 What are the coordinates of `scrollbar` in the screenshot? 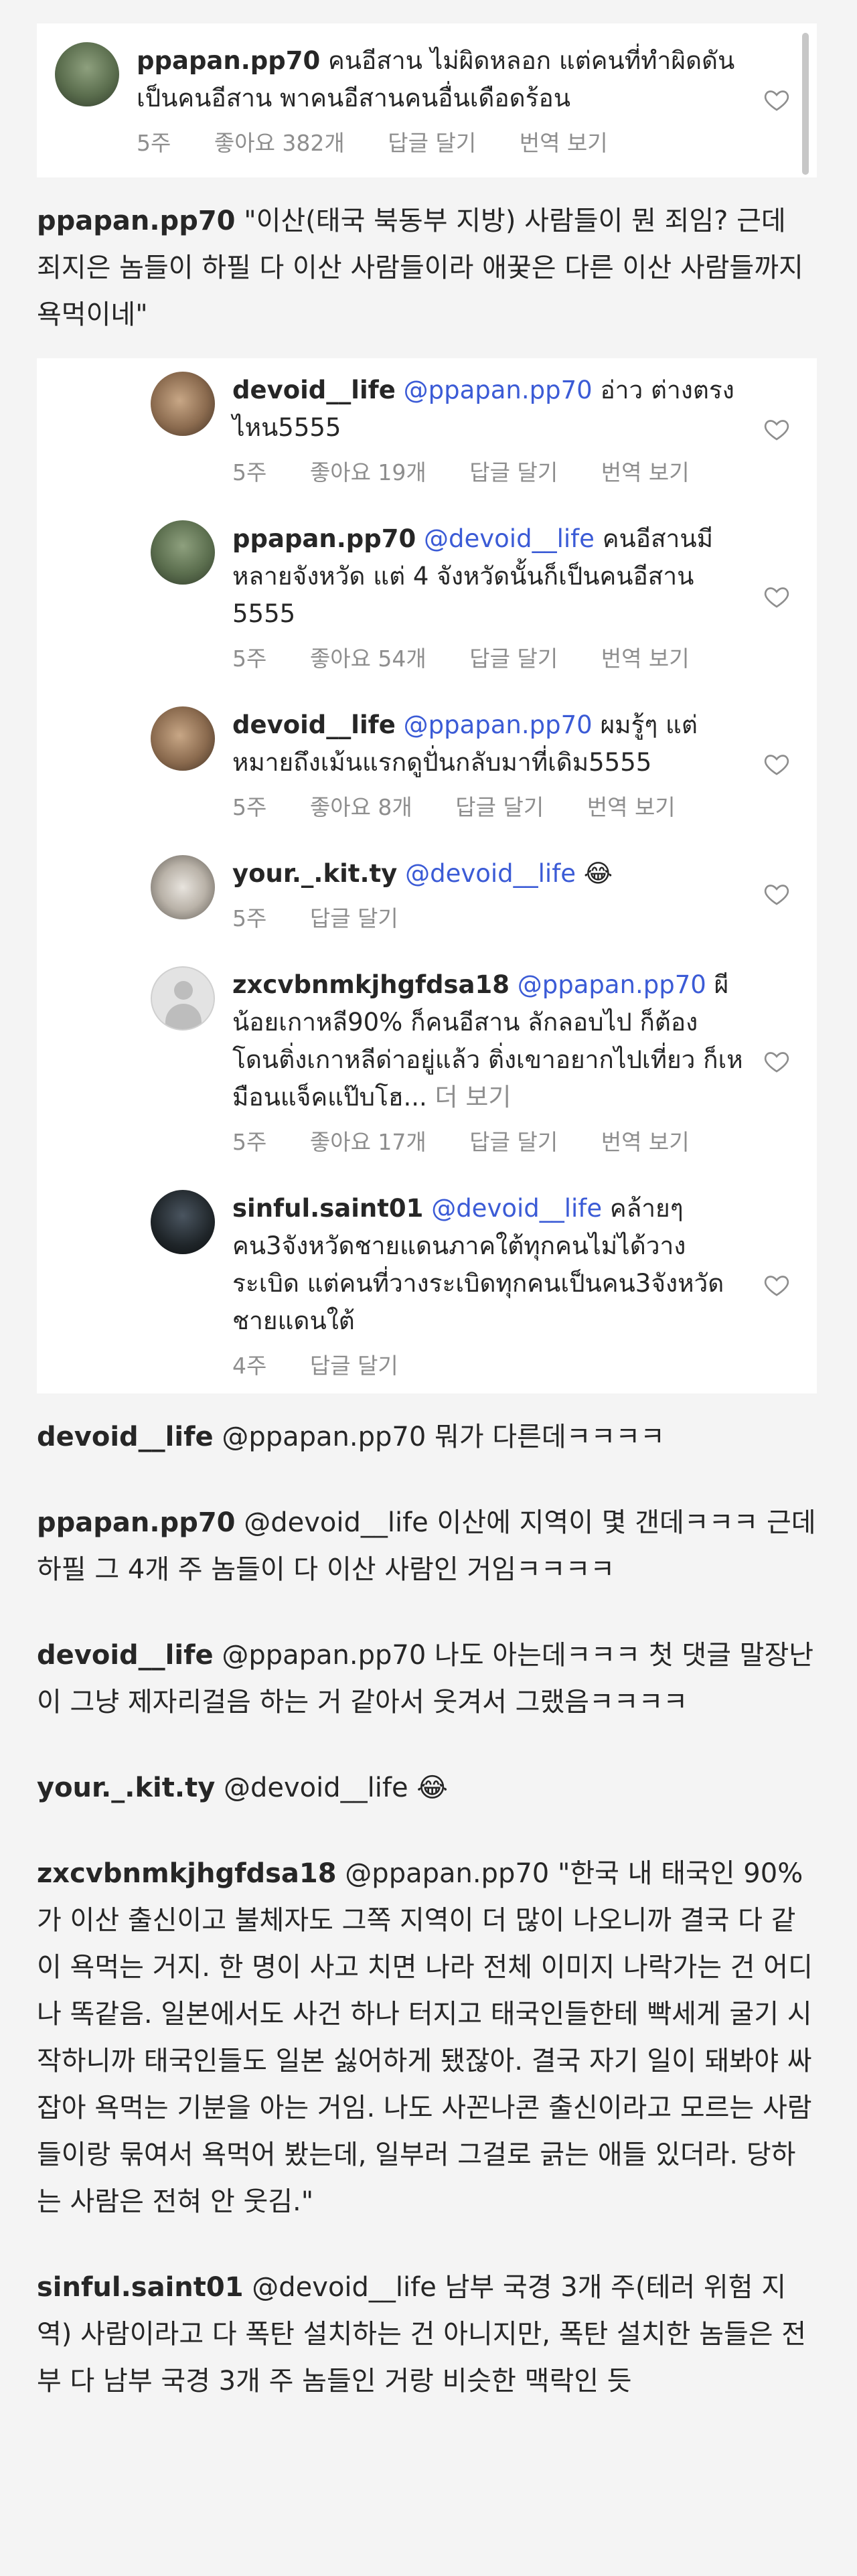 It's located at (805, 104).